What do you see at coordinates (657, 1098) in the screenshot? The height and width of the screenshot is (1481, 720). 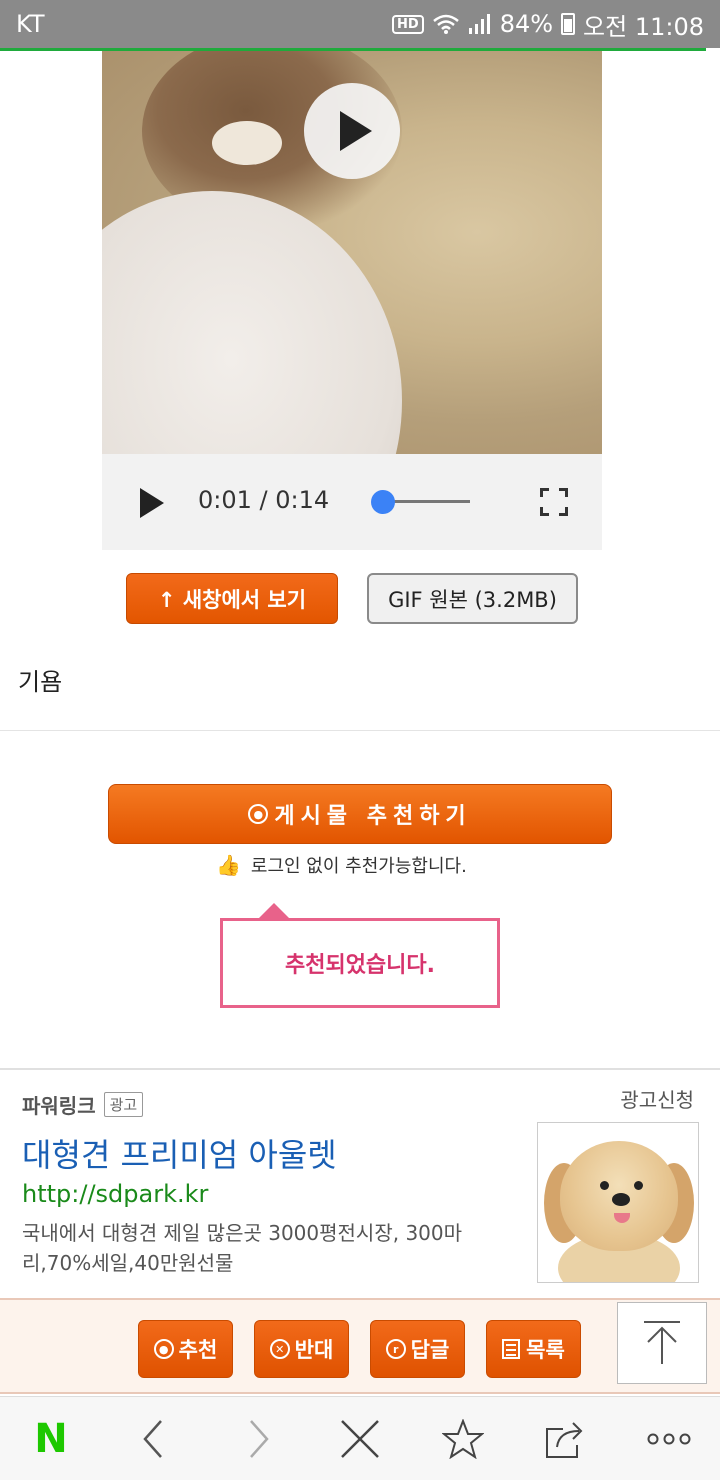 I see `ad-apply-link: 광고신청` at bounding box center [657, 1098].